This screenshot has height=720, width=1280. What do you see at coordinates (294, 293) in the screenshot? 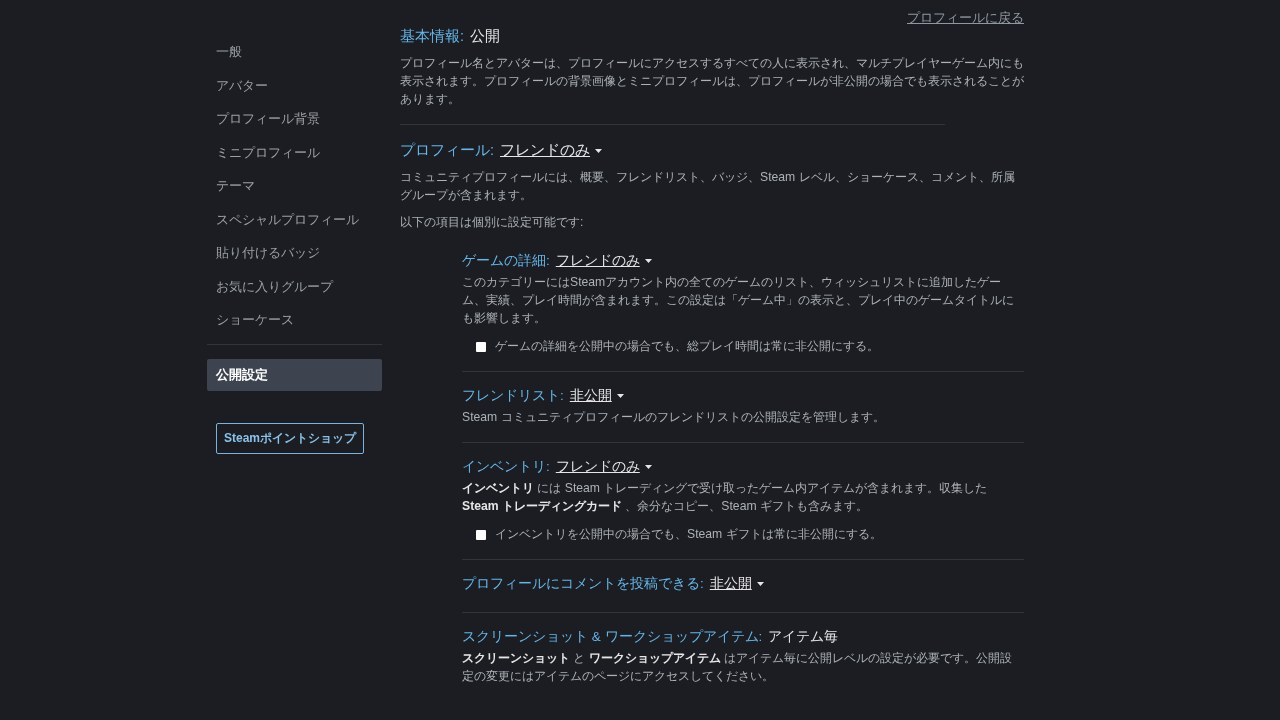
I see `sidebar-item: お気に入りグループ` at bounding box center [294, 293].